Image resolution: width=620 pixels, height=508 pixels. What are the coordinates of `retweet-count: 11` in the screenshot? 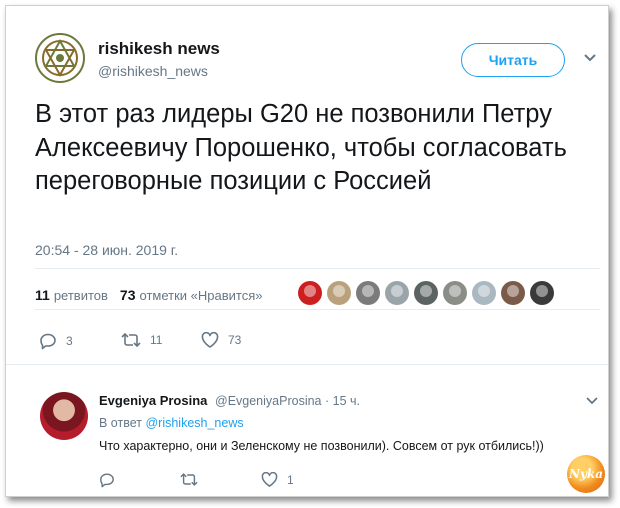 It's located at (156, 340).